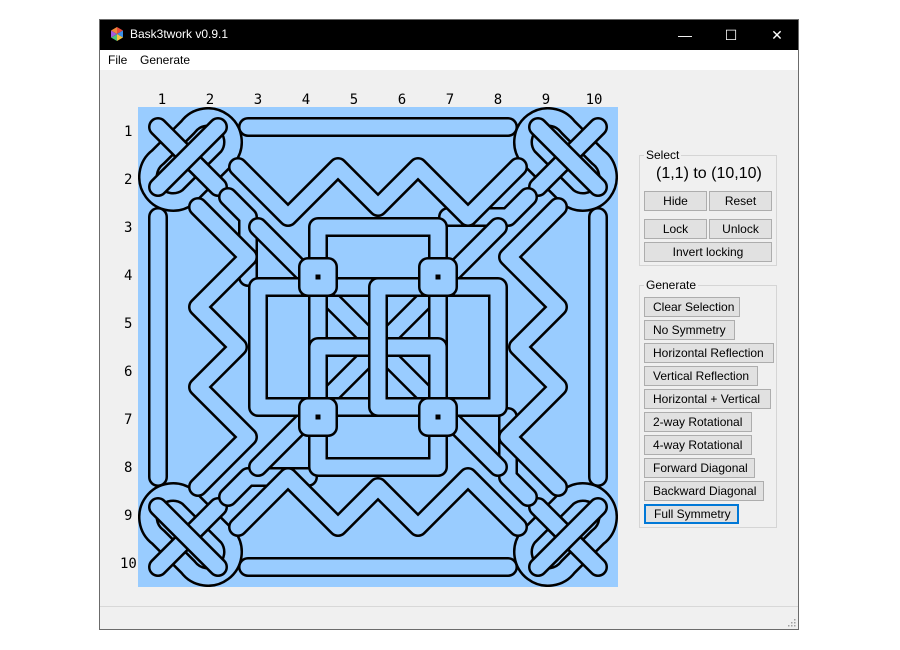  I want to click on no-symmetry-button: No Symmetry, so click(689, 330).